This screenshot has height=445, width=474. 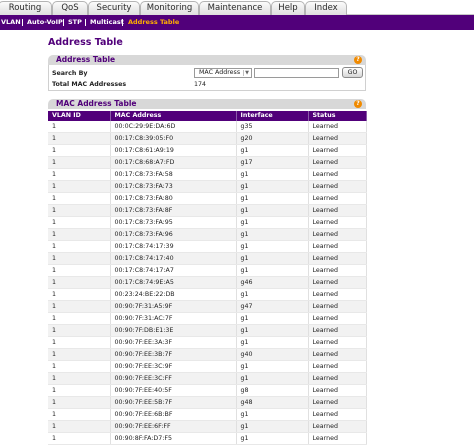 I want to click on table-row: 1 00:17:C8:39:05:F0 g20 Learned, so click(x=207, y=139).